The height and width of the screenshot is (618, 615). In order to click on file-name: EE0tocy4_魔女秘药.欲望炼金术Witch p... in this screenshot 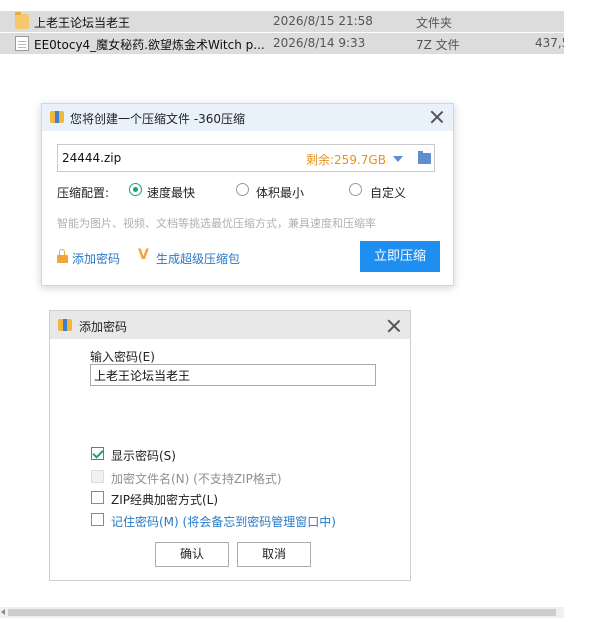, I will do `click(149, 45)`.